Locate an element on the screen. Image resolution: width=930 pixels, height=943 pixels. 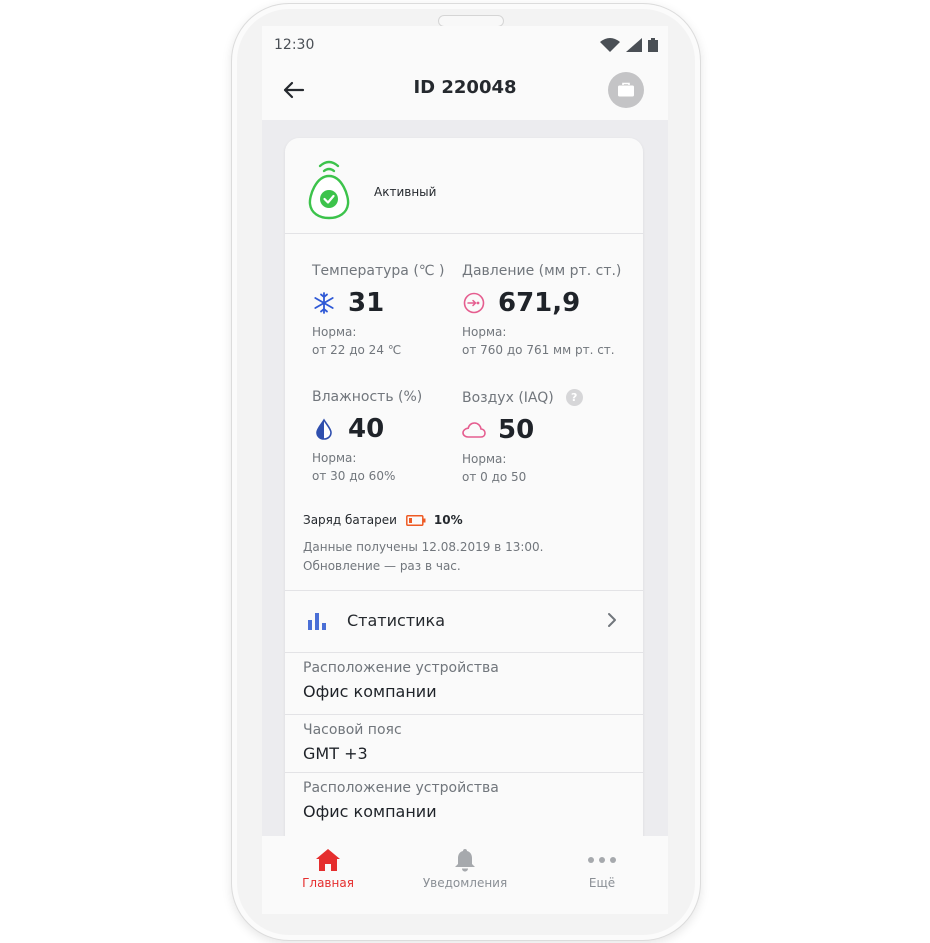
briefcase-icon is located at coordinates (626, 89).